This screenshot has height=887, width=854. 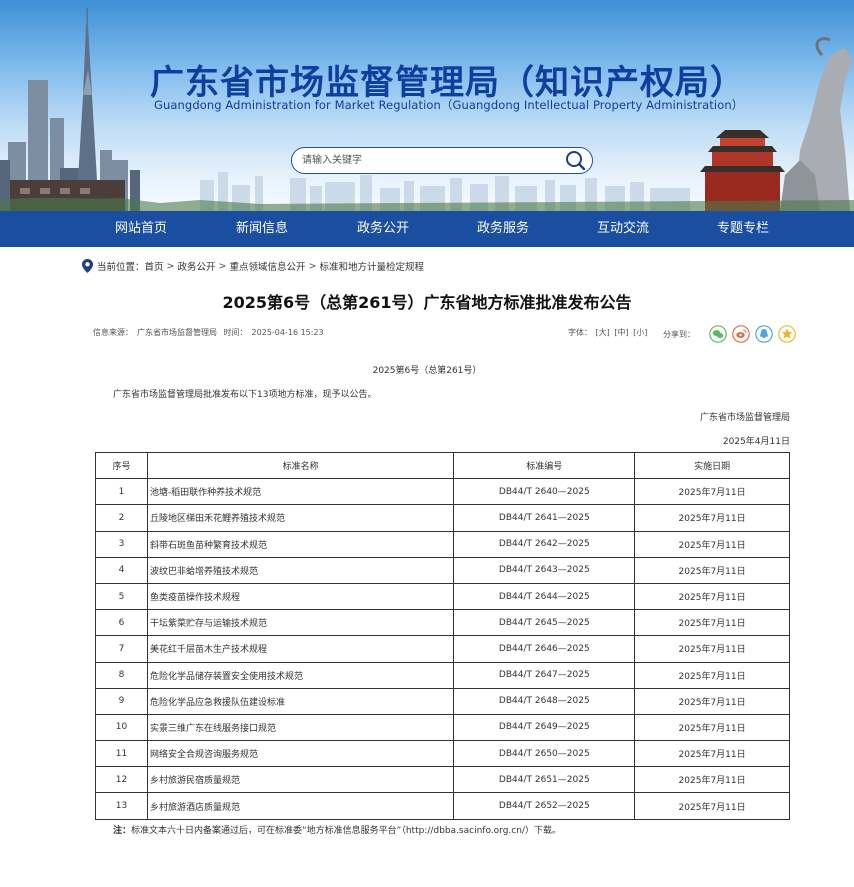 What do you see at coordinates (300, 649) in the screenshot?
I see `cell-standard-name: 美花红千层苗木生产技术规程` at bounding box center [300, 649].